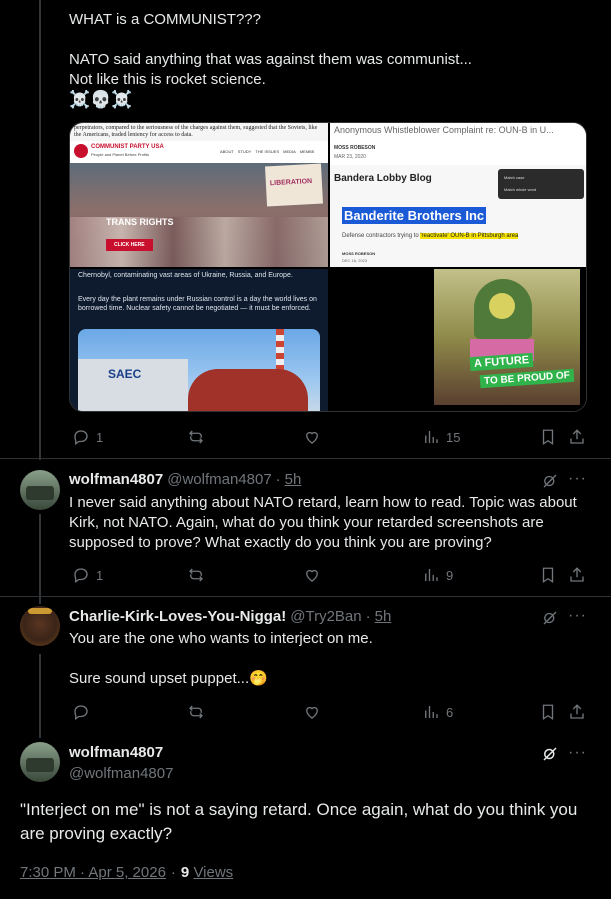 This screenshot has height=899, width=611. I want to click on post1-emoji: ☠️💀☠️, so click(101, 99).